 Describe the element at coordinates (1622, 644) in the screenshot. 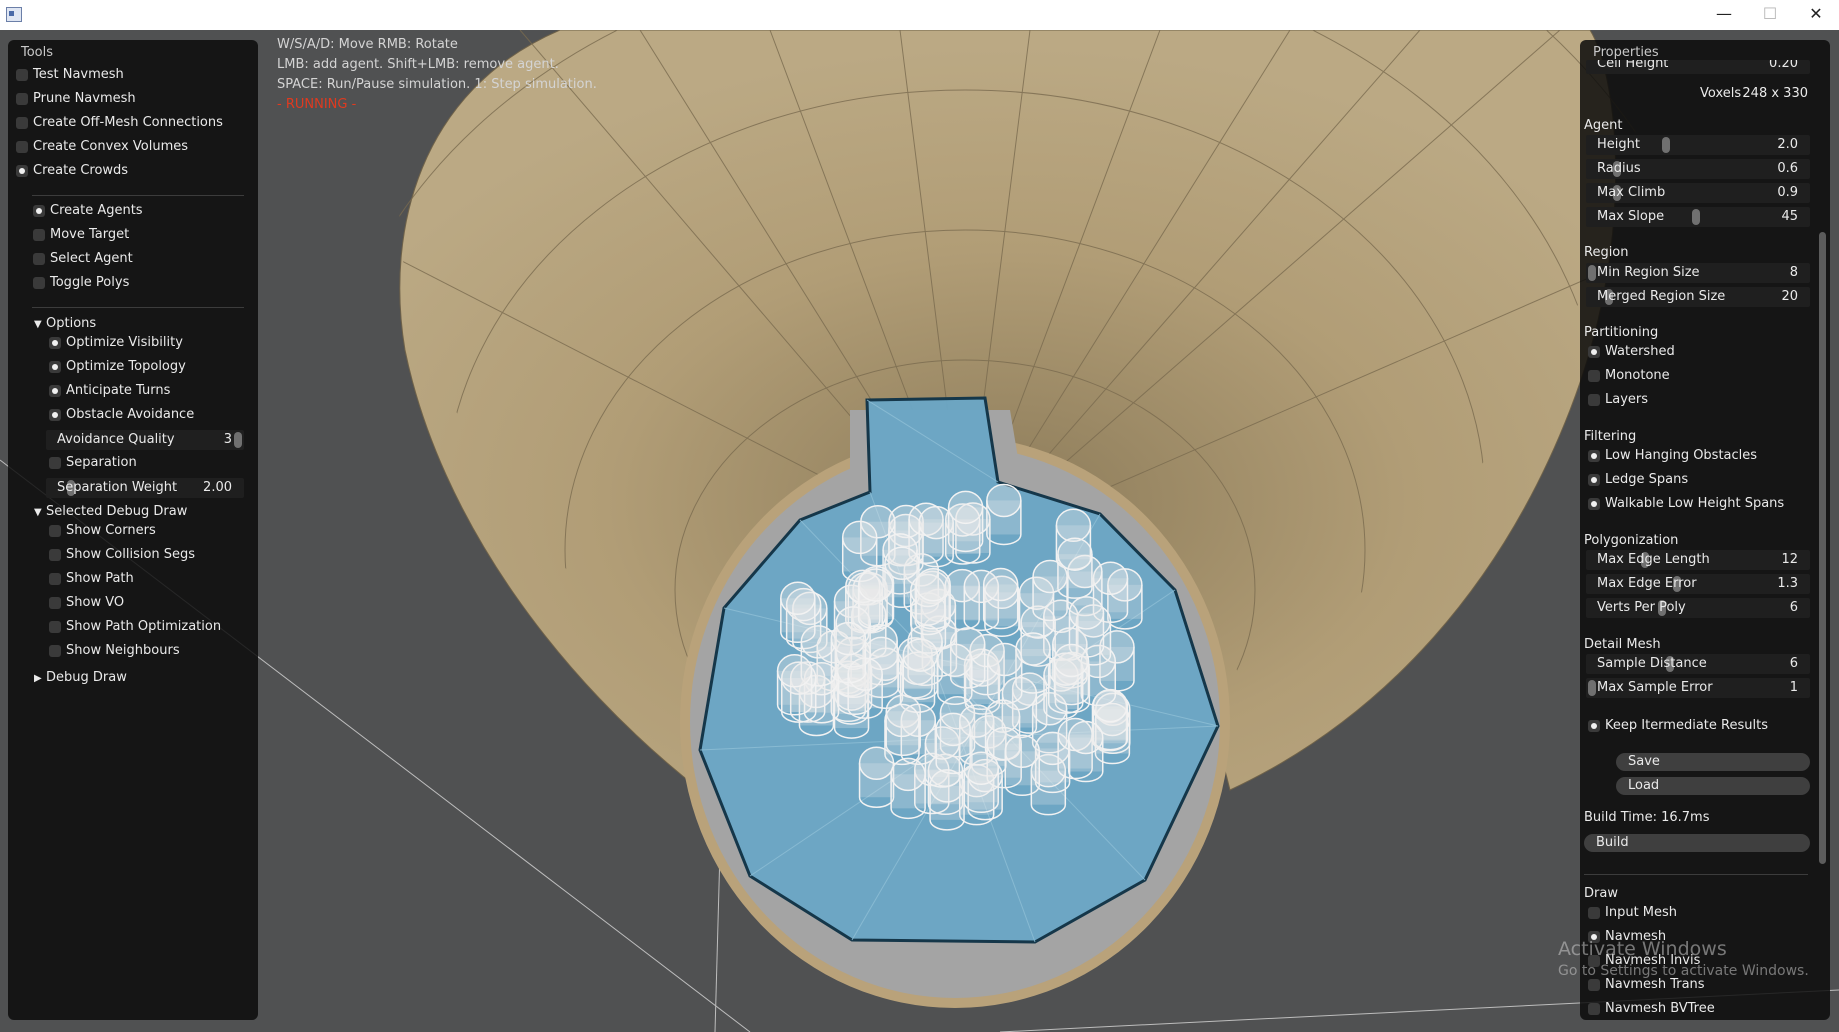

I see `detail-mesh-header: Detail Mesh` at that location.